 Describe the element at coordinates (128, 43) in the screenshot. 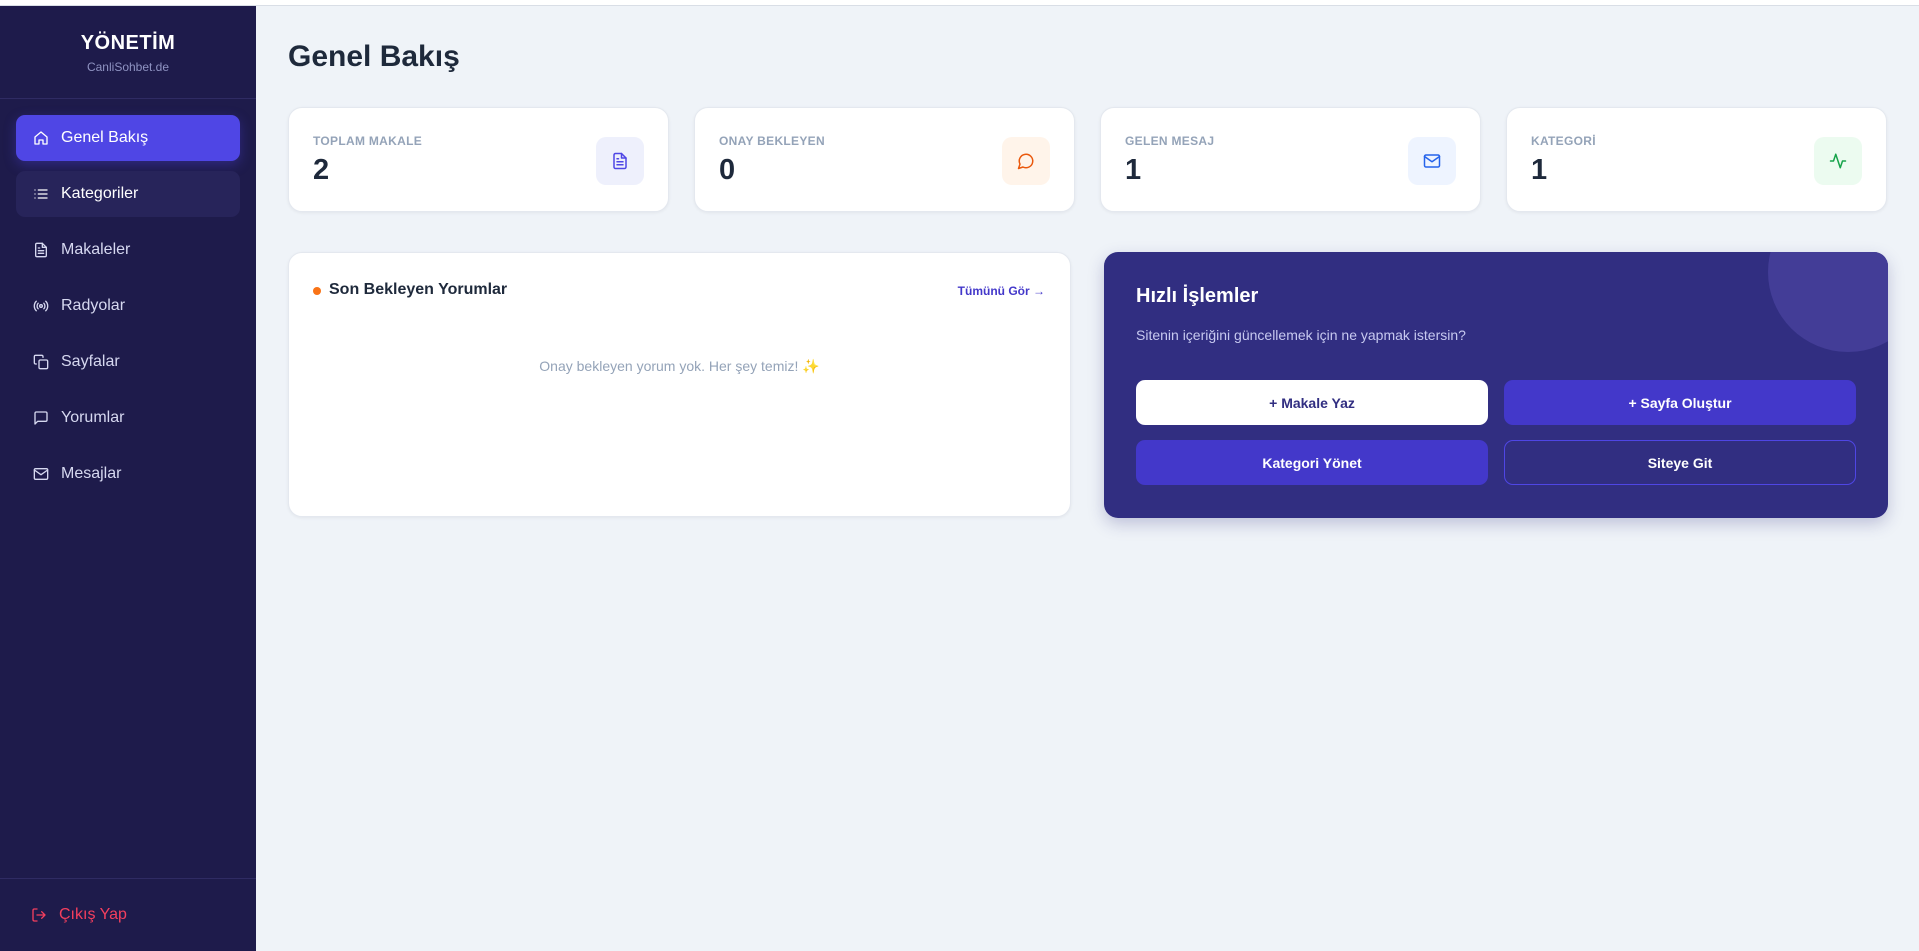

I see `brand-title: YÖNETİM` at that location.